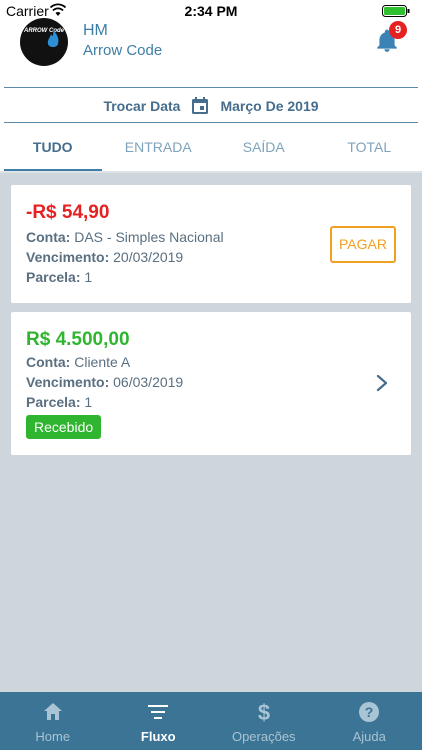 This screenshot has height=750, width=422. What do you see at coordinates (398, 30) in the screenshot?
I see `notification-badge: 9` at bounding box center [398, 30].